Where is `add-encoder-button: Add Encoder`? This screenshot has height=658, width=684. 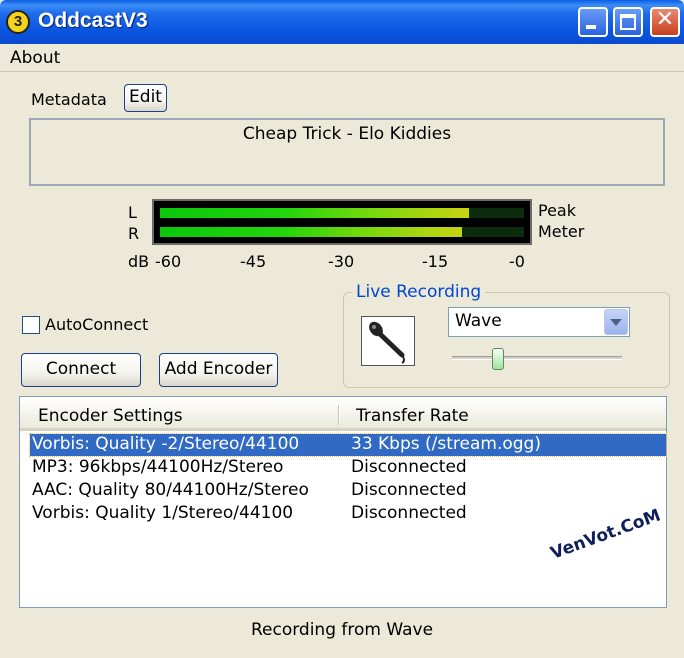
add-encoder-button: Add Encoder is located at coordinates (218, 370).